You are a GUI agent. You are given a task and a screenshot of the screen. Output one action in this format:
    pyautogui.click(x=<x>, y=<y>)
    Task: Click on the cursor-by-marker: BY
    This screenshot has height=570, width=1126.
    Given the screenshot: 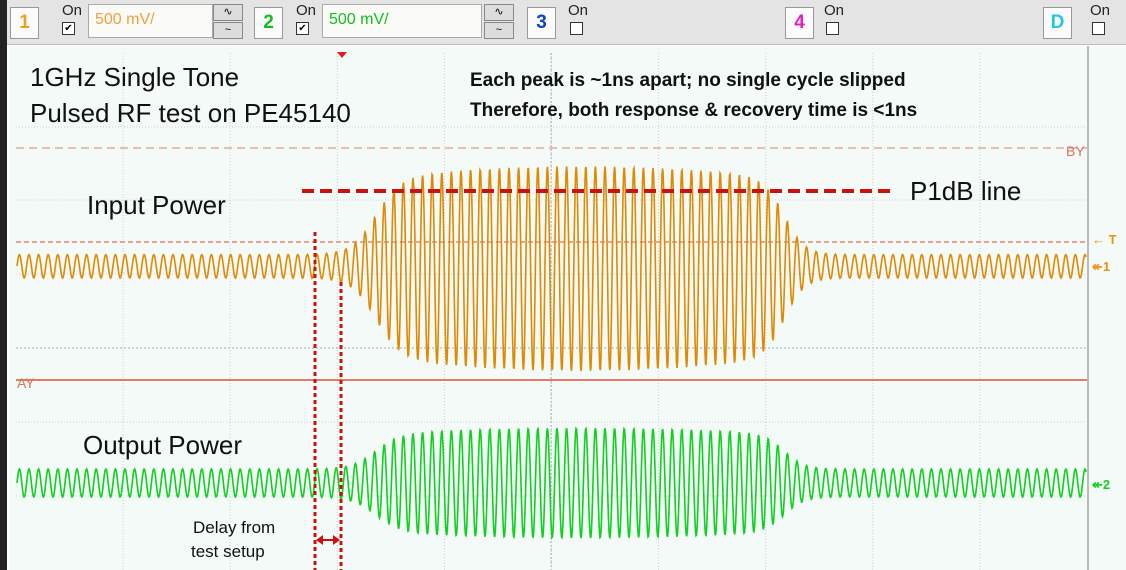 What is the action you would take?
    pyautogui.click(x=1075, y=151)
    